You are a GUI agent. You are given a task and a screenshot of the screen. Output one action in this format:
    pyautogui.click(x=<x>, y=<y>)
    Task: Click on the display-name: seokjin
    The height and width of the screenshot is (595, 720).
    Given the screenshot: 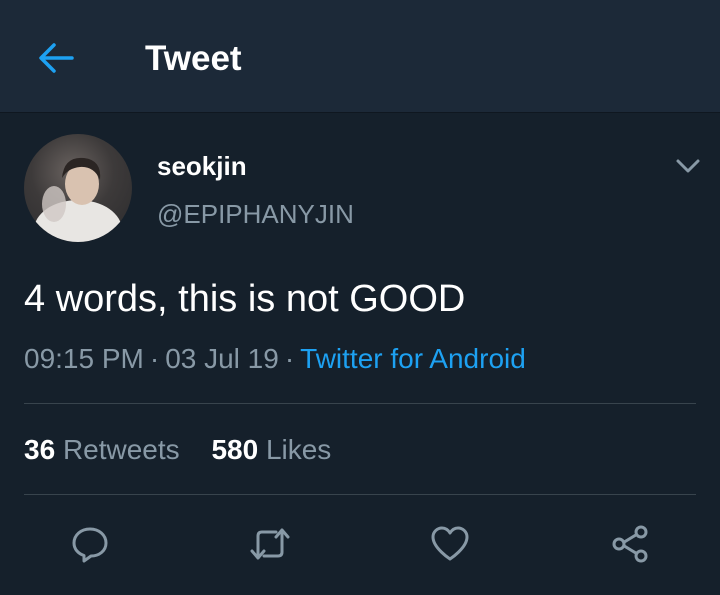 What is the action you would take?
    pyautogui.click(x=202, y=166)
    